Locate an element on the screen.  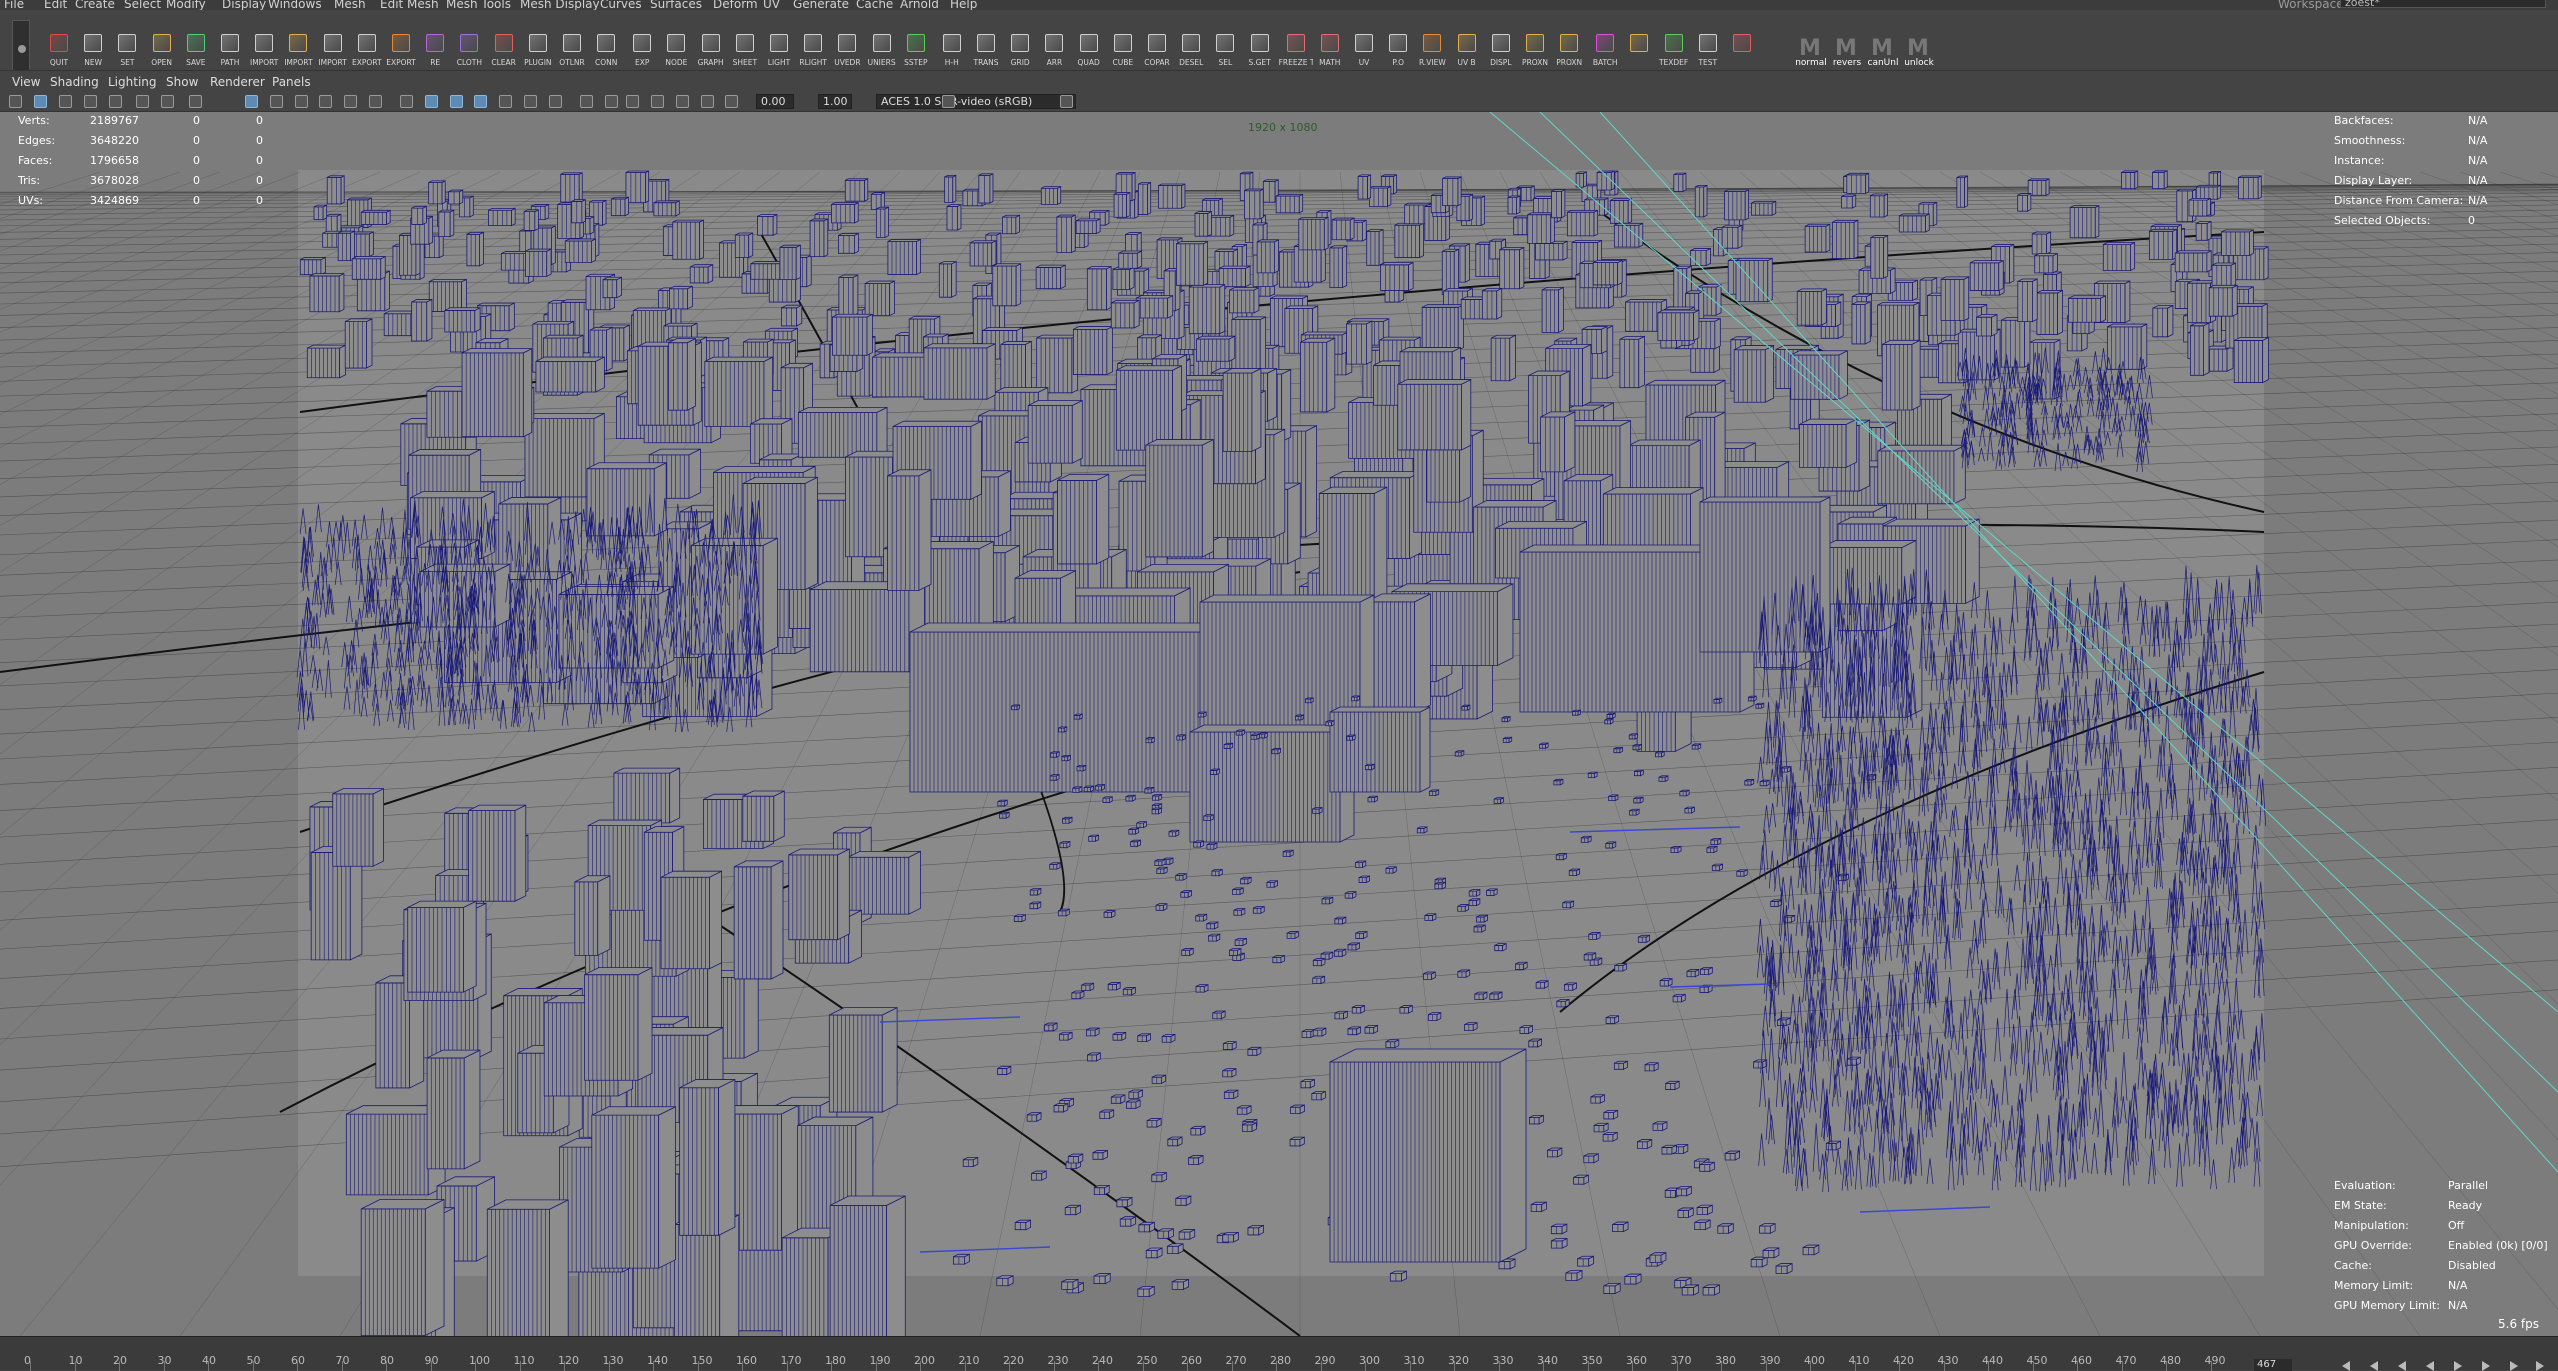
shelf-button-node: NODE is located at coordinates (675, 46).